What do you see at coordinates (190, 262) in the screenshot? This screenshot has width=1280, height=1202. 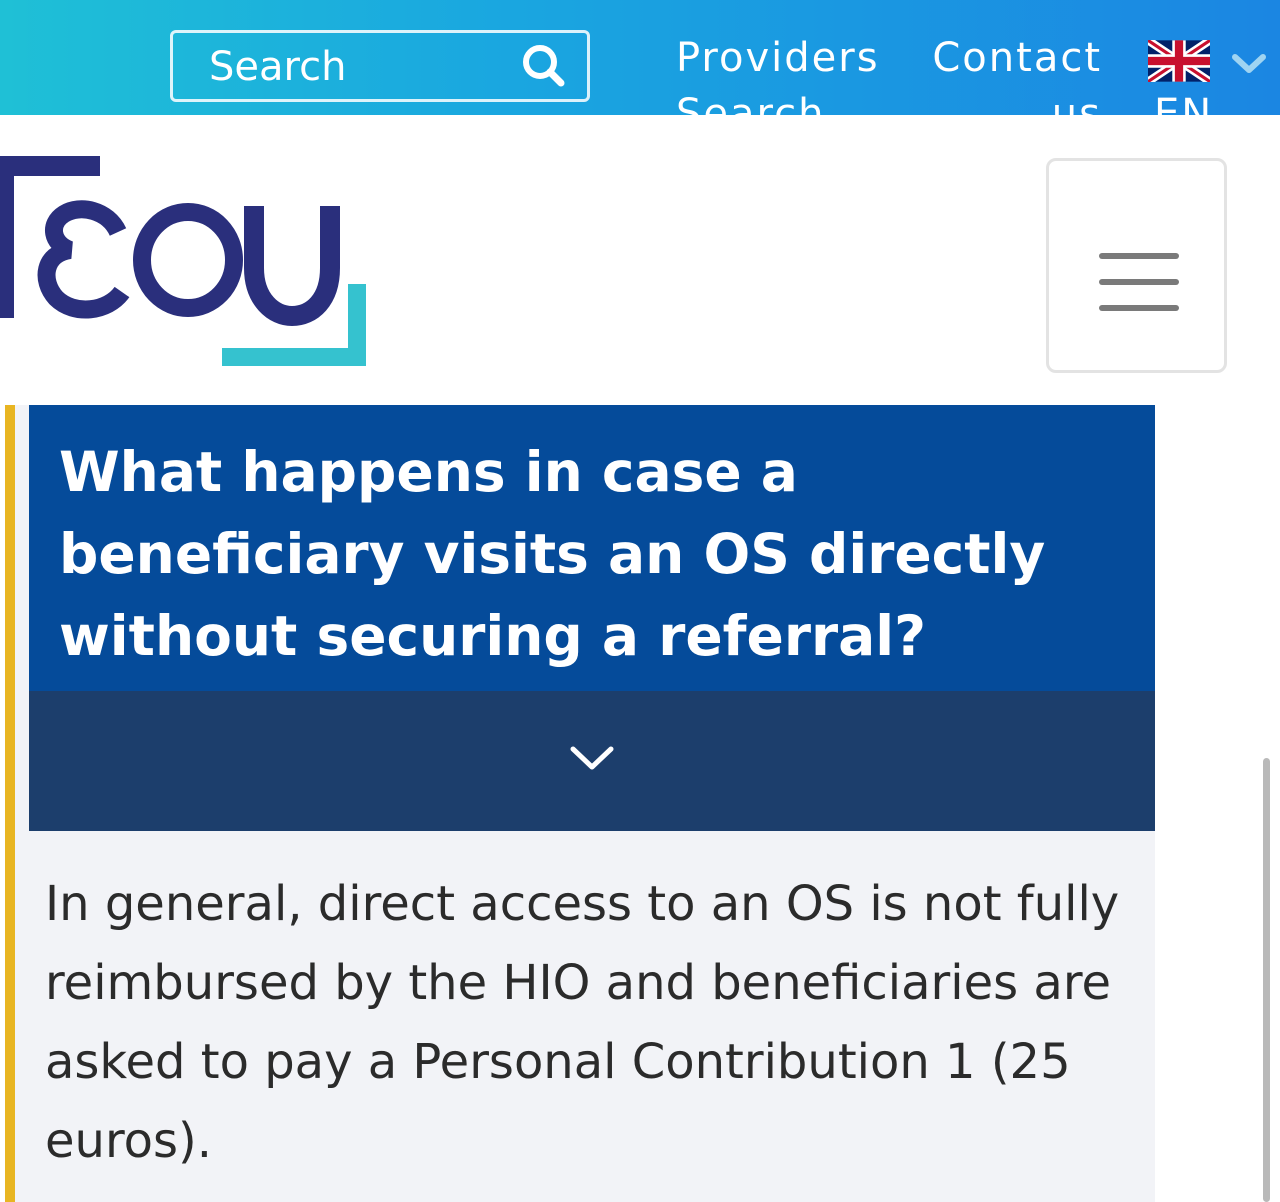 I see `gesy-logo` at bounding box center [190, 262].